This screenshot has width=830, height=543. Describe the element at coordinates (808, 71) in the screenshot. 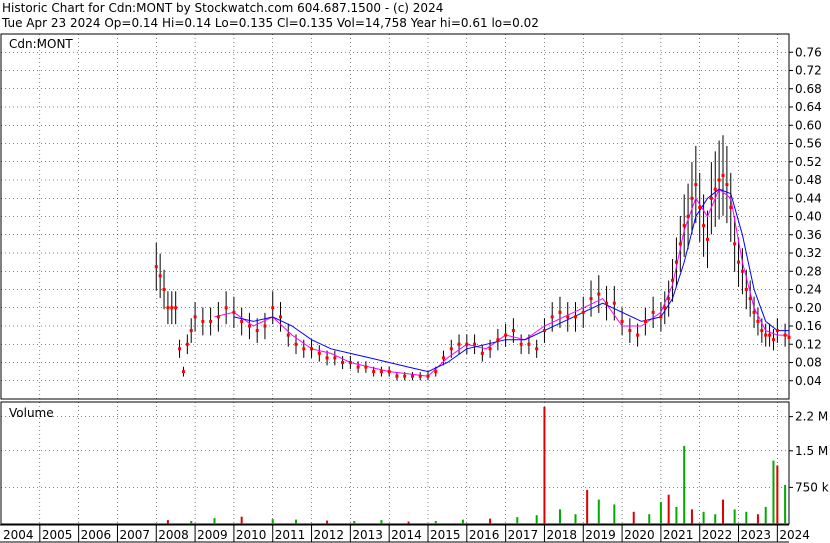

I see `price-tick-label: 0.72` at that location.